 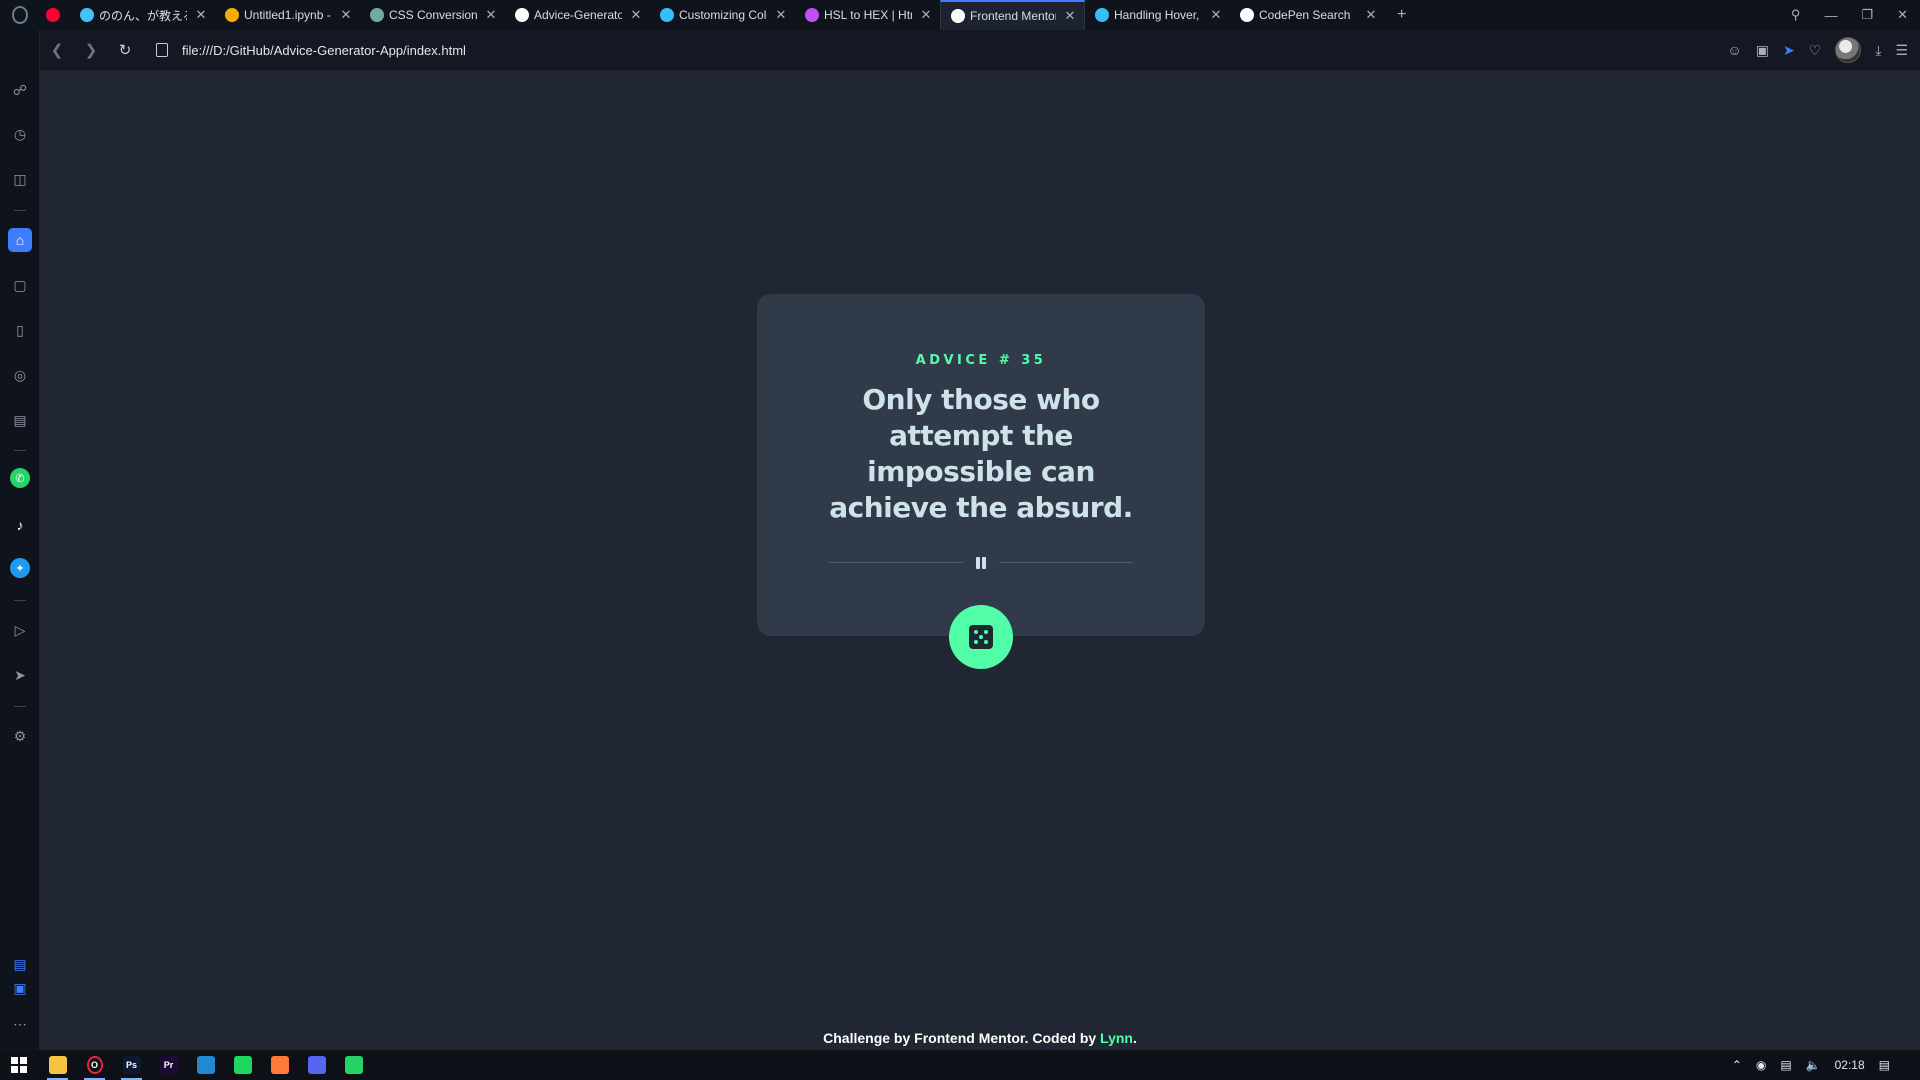 What do you see at coordinates (20, 179) in the screenshot?
I see `twitch-icon: ◫` at bounding box center [20, 179].